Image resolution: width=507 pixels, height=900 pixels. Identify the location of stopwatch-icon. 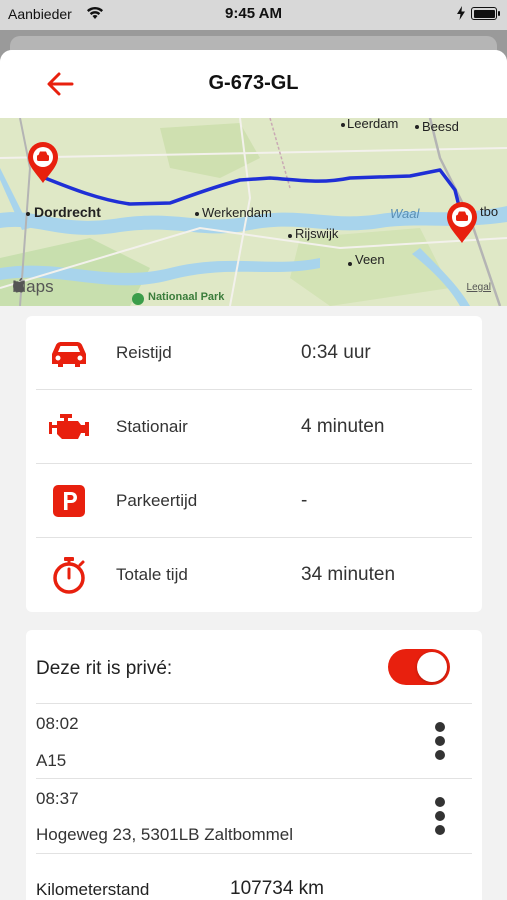
(69, 575).